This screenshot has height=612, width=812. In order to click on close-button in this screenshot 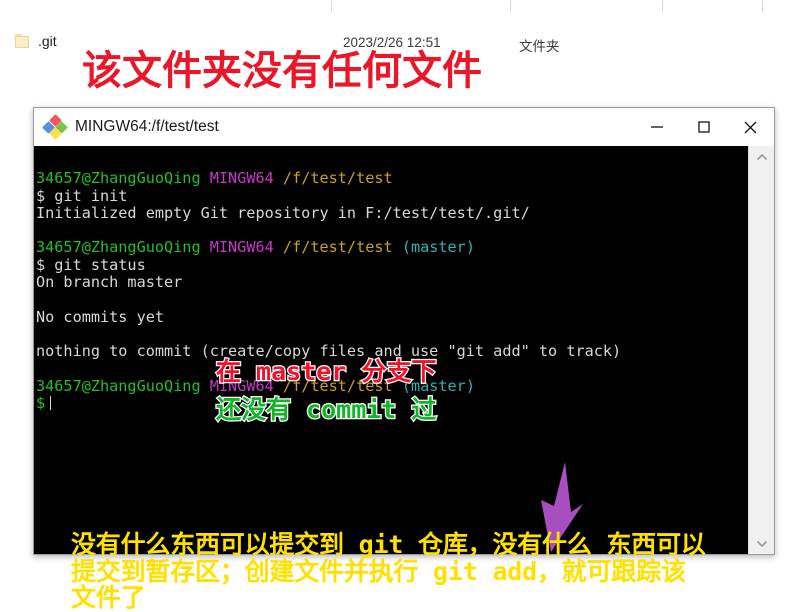, I will do `click(750, 127)`.